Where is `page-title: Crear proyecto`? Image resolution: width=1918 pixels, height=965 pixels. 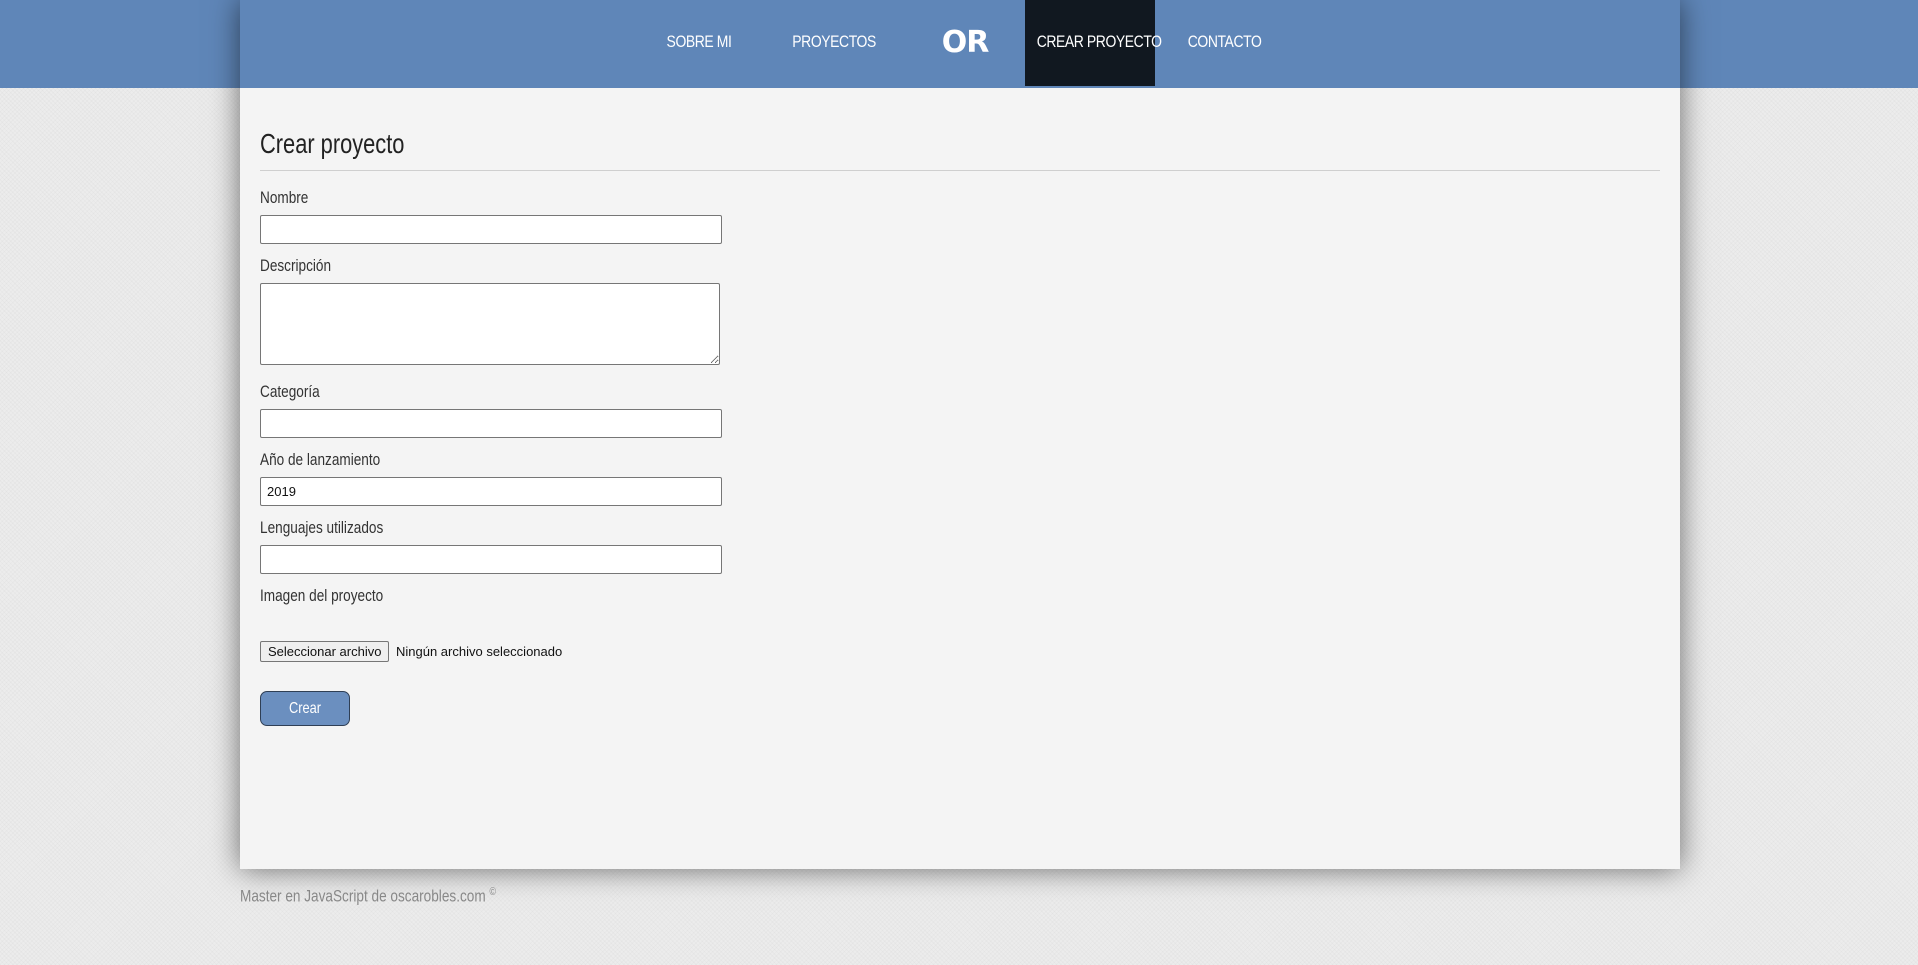 page-title: Crear proyecto is located at coordinates (332, 143).